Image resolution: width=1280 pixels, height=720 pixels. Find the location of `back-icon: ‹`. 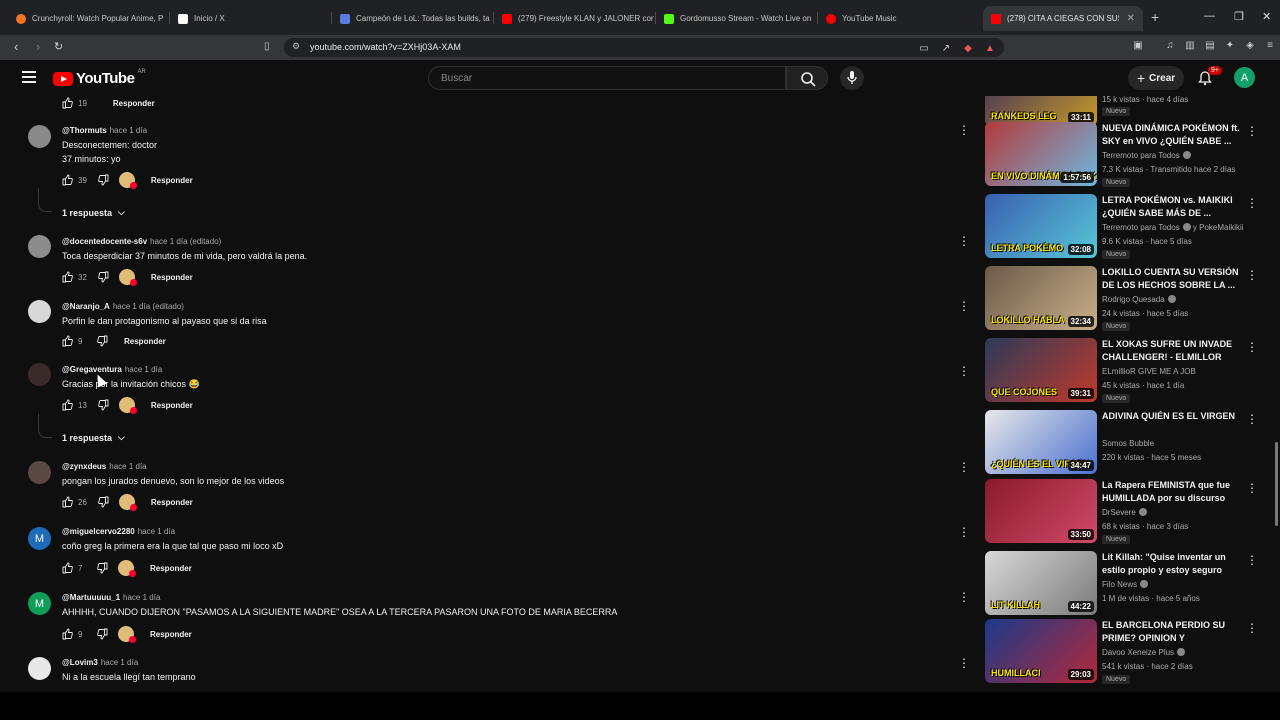

back-icon: ‹ is located at coordinates (16, 46).